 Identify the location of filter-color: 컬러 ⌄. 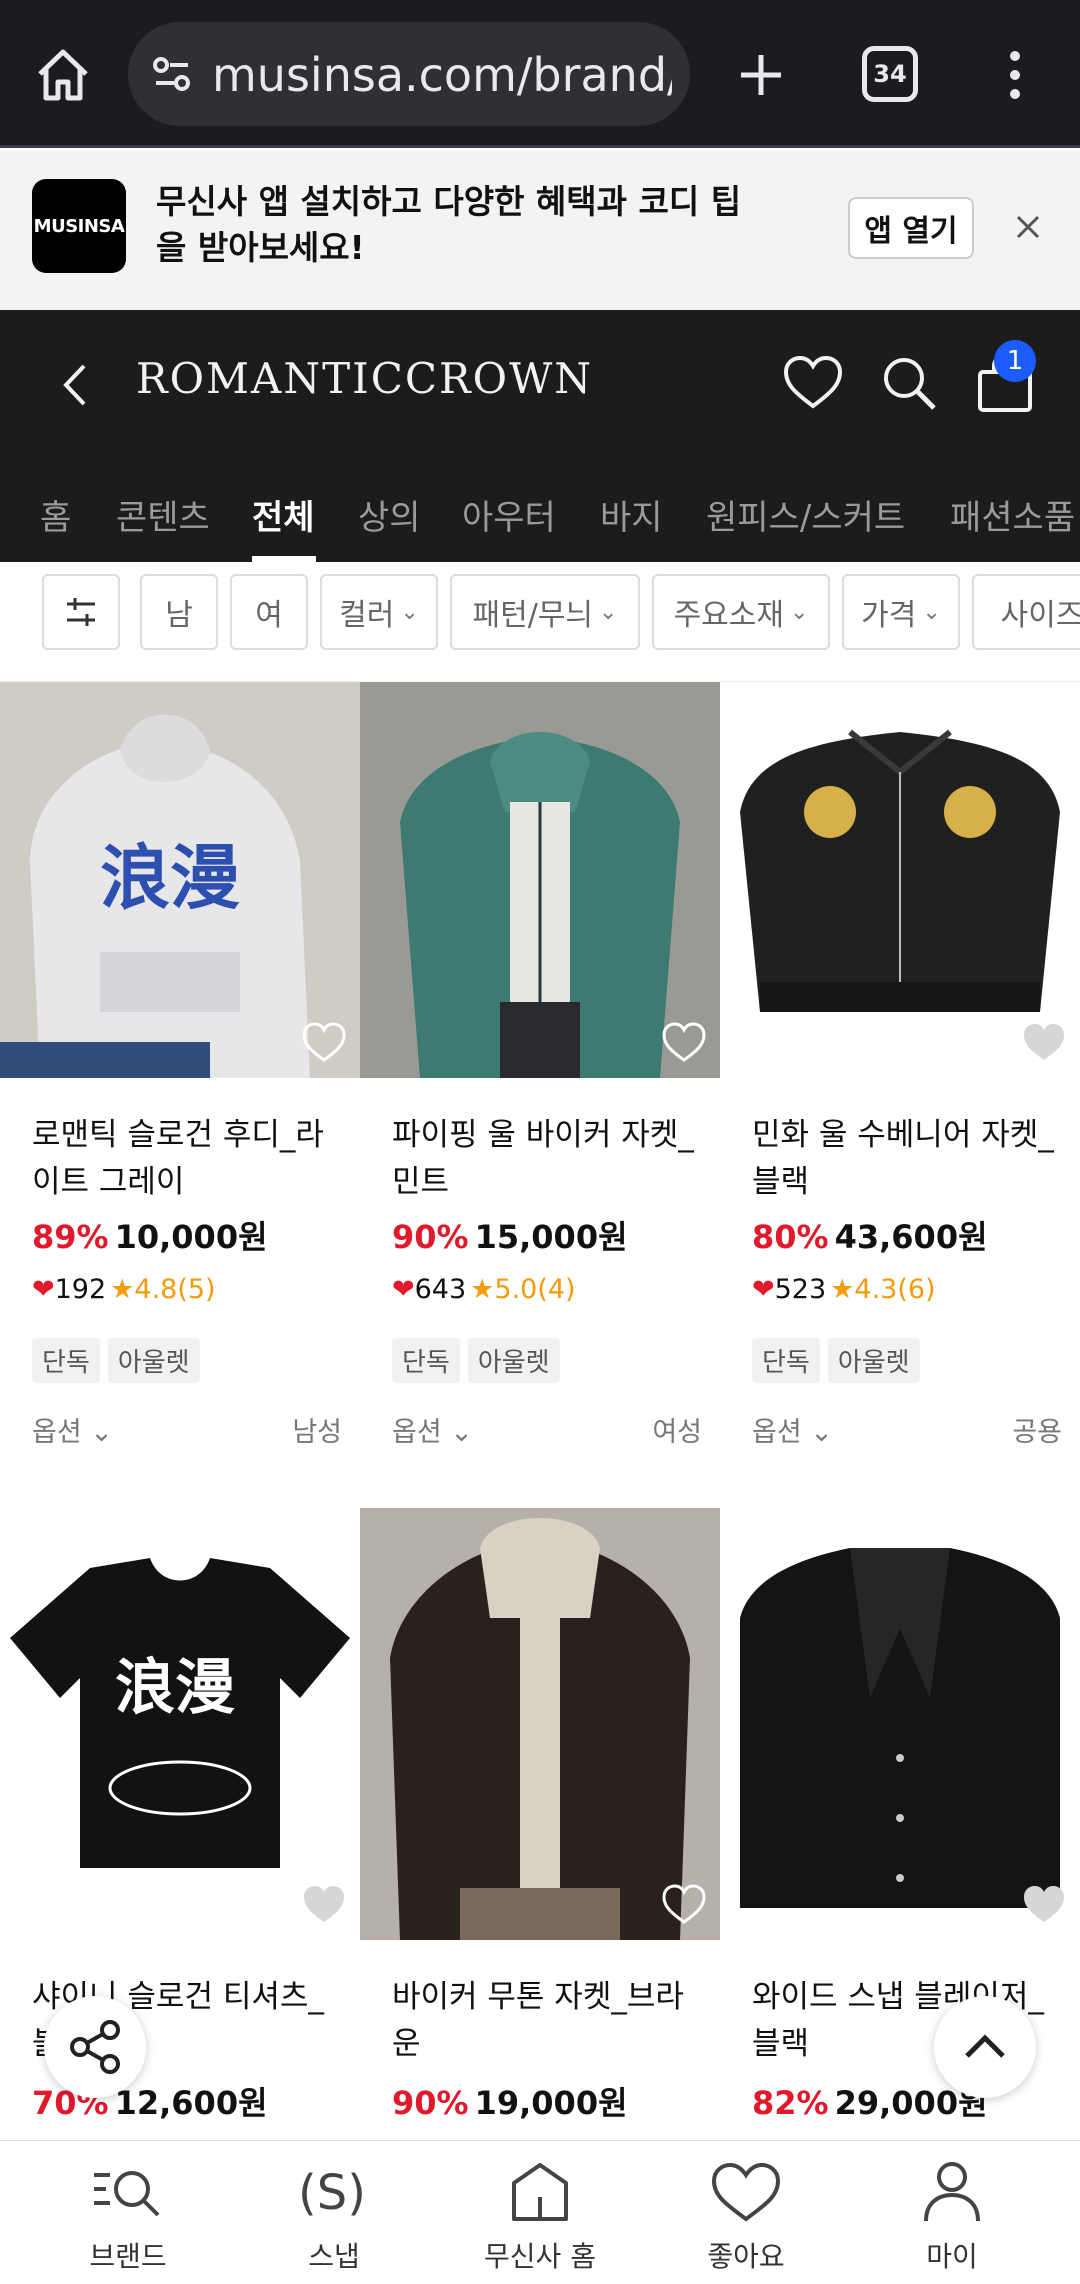
(379, 612).